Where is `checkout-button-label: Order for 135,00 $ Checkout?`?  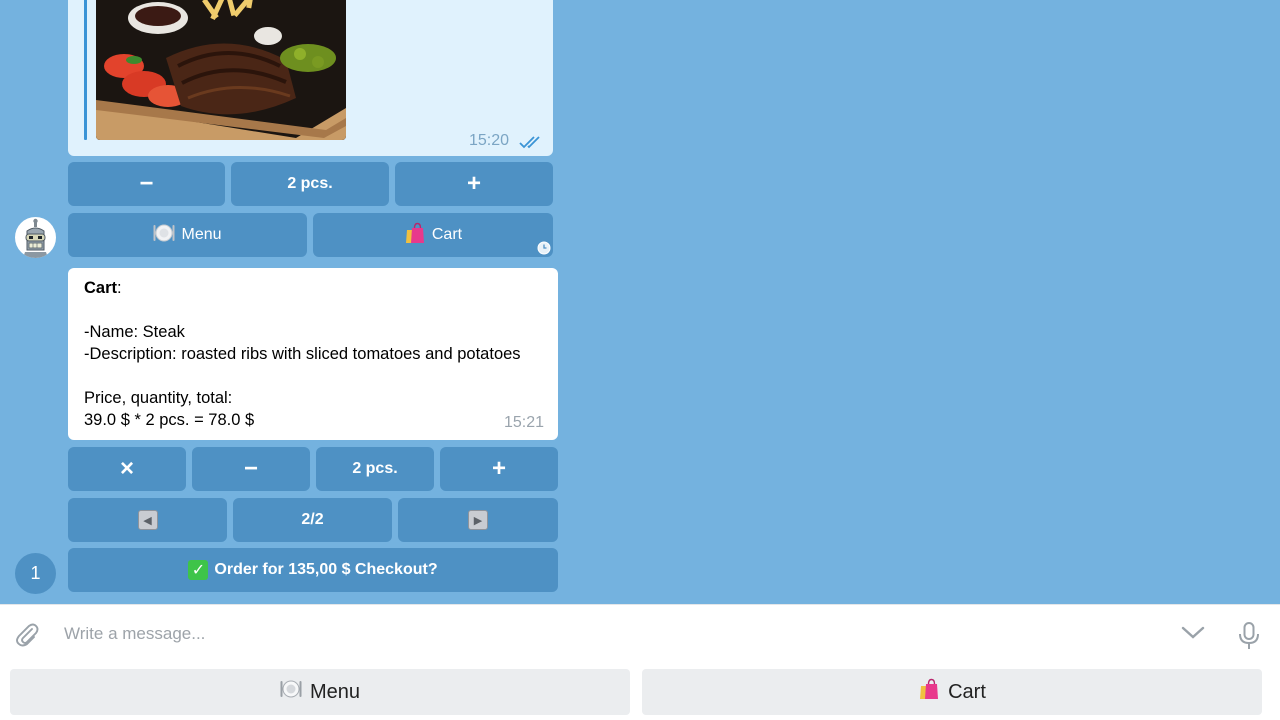
checkout-button-label: Order for 135,00 $ Checkout? is located at coordinates (326, 569).